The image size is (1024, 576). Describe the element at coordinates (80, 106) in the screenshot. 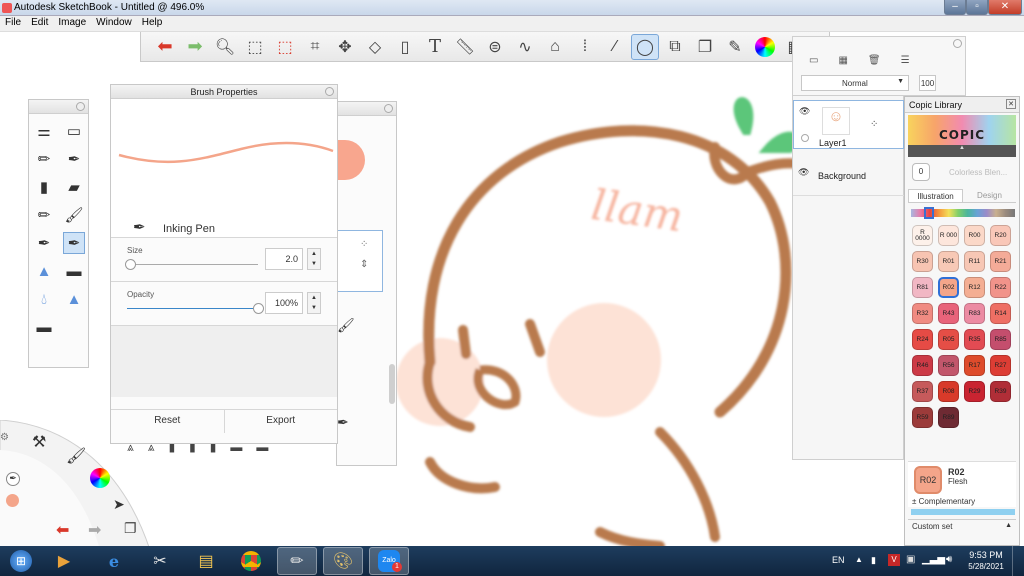

I see `brush-palette-close-icon` at that location.